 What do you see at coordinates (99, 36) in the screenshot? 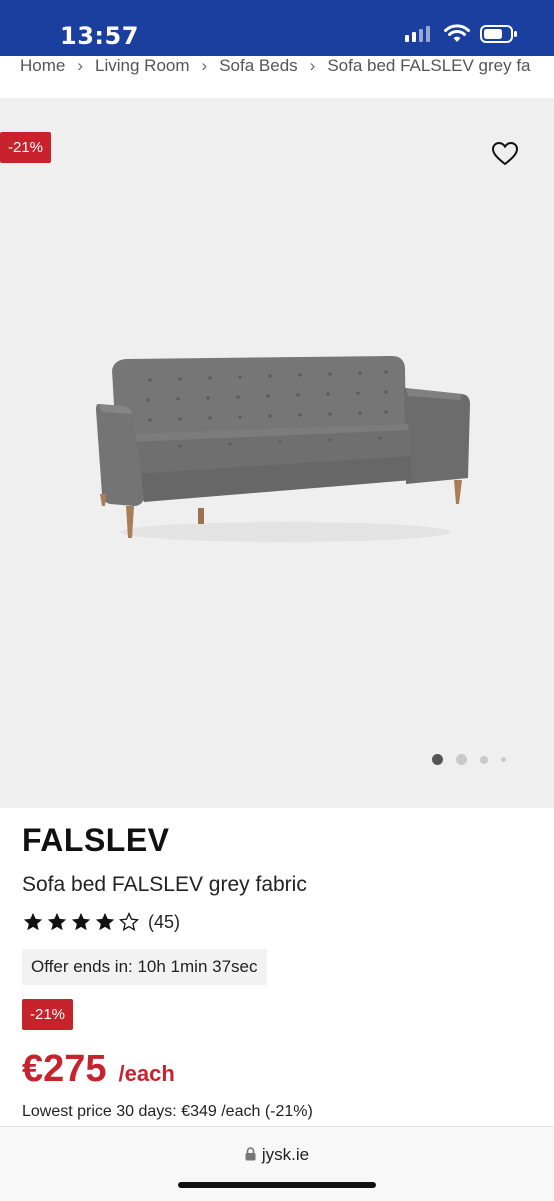
I see `status-time: 13:57` at bounding box center [99, 36].